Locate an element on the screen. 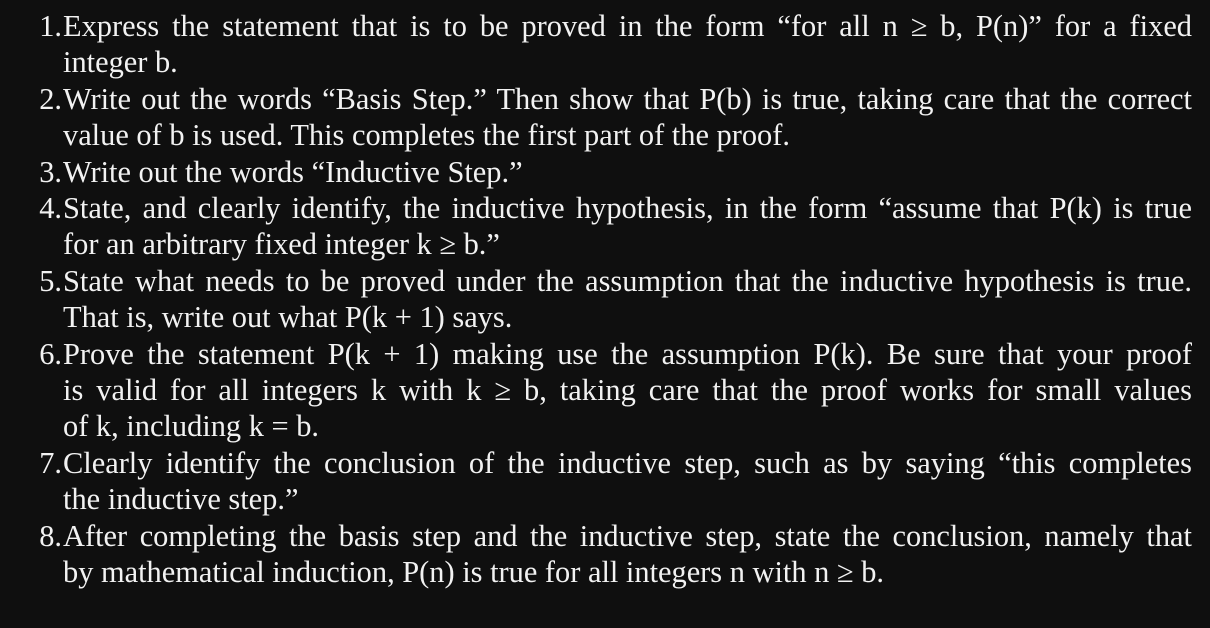 This screenshot has height=628, width=1210. step-number: 1. is located at coordinates (50, 26).